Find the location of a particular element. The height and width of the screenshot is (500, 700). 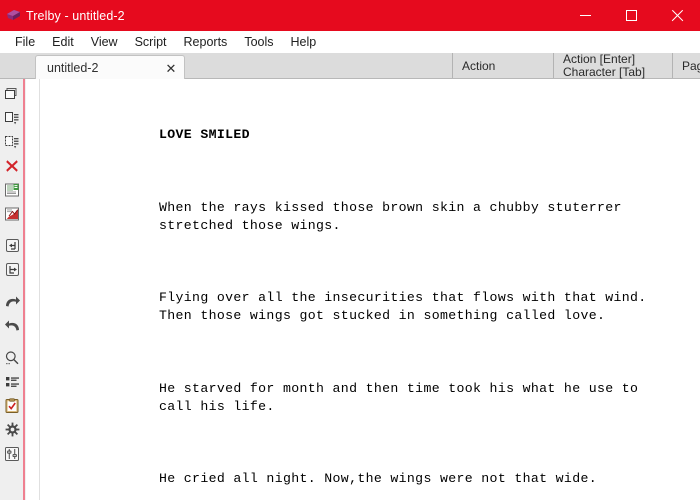

save-document-icon is located at coordinates (12, 141).